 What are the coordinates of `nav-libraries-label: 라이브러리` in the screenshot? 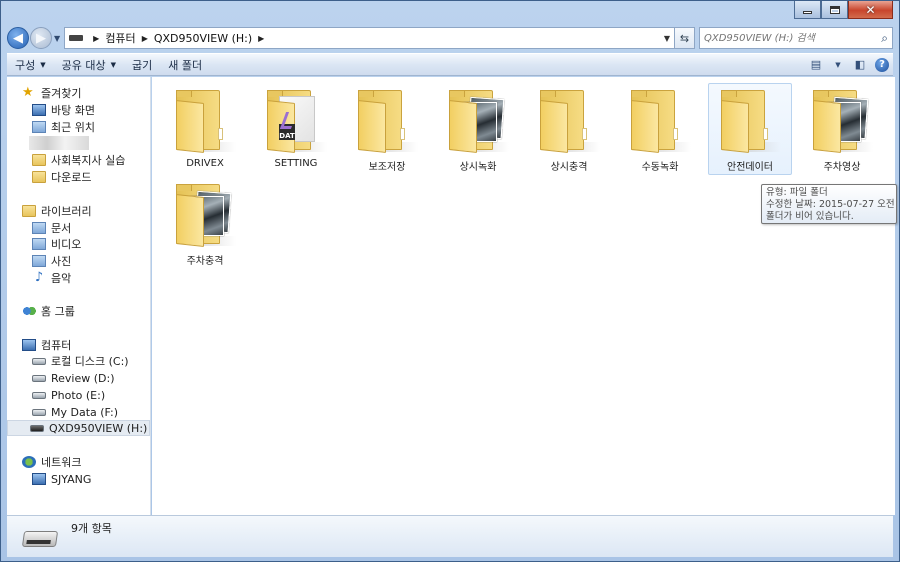 It's located at (66, 211).